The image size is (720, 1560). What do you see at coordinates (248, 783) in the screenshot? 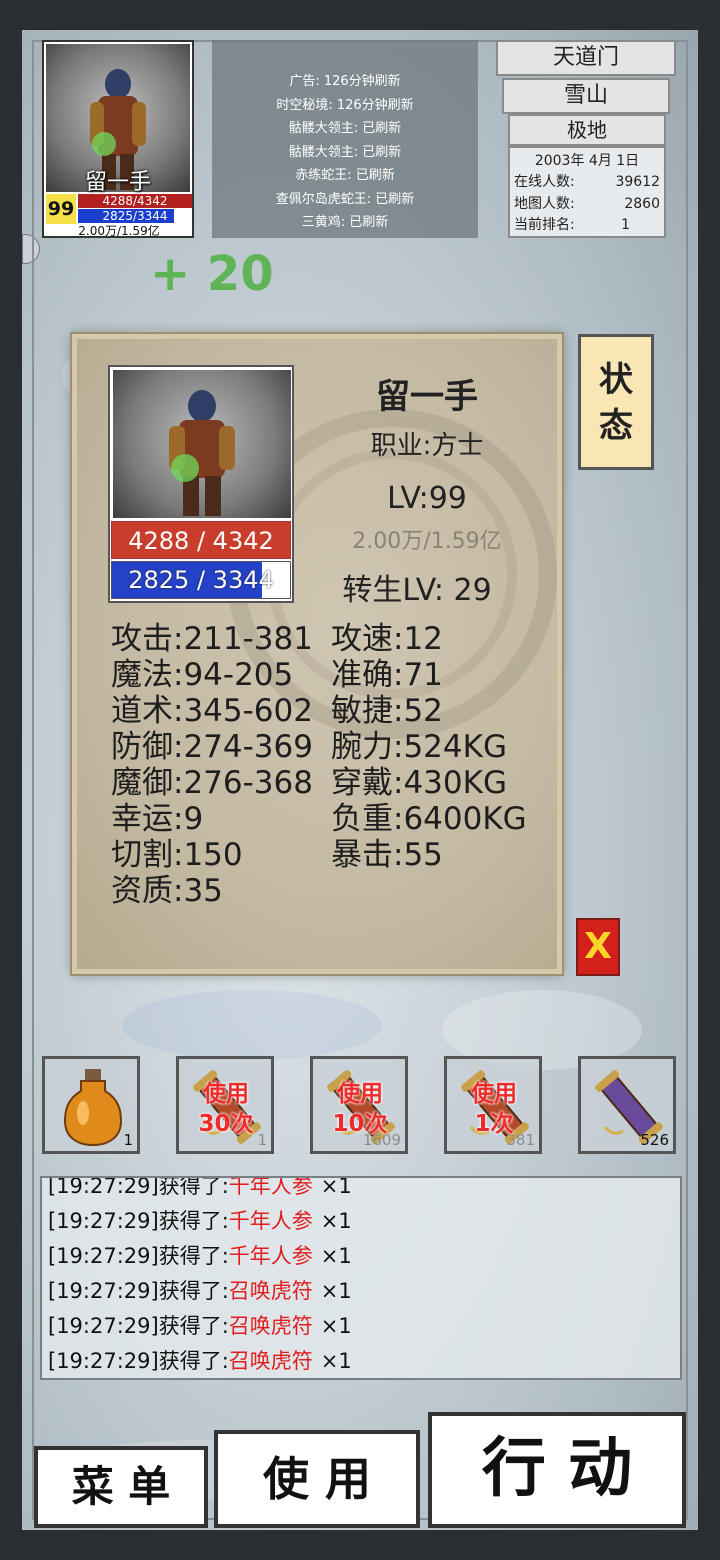
I see `stat-value: 276-368` at bounding box center [248, 783].